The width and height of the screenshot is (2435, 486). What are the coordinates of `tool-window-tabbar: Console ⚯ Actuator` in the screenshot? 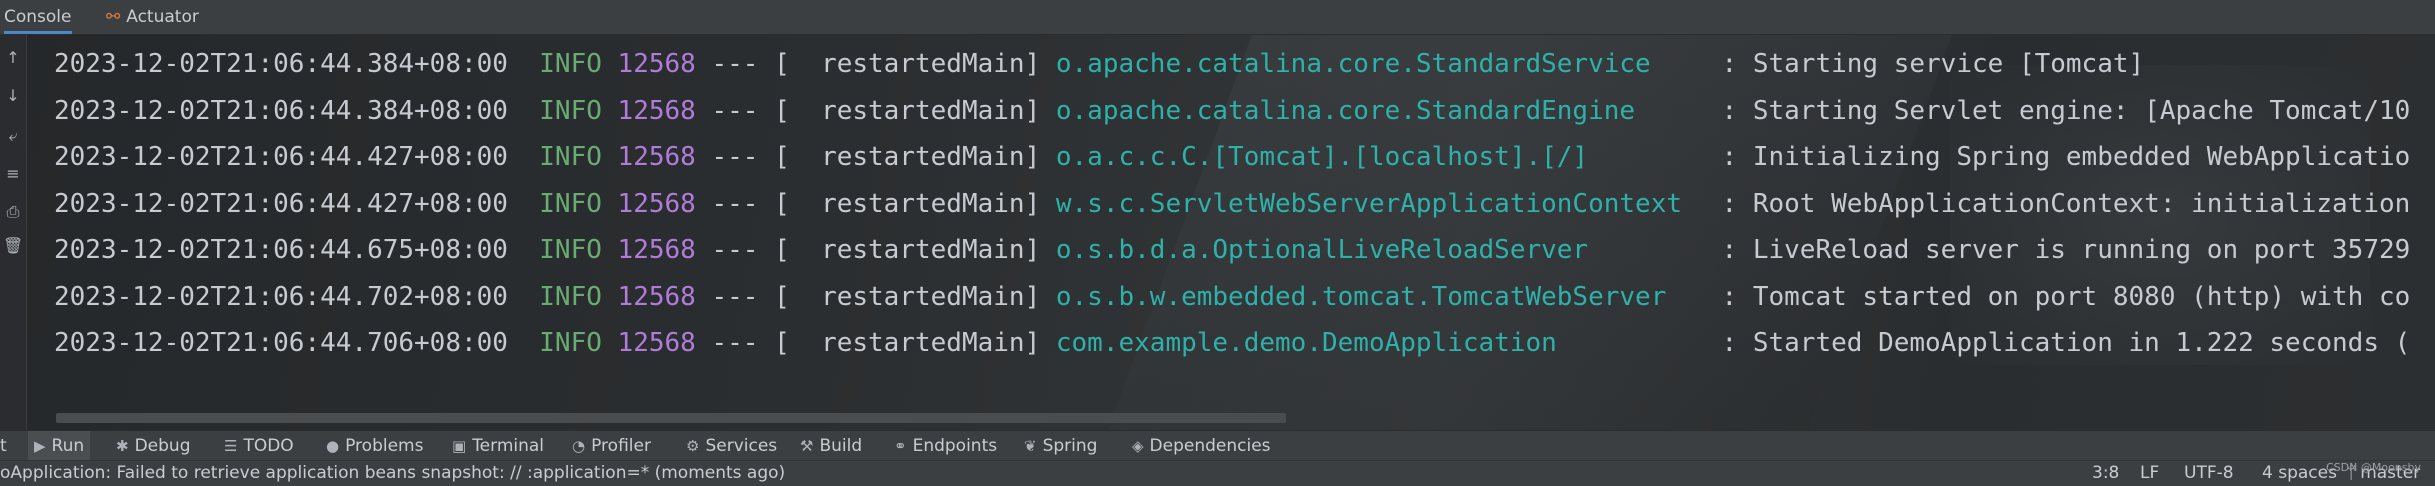 It's located at (1217, 17).